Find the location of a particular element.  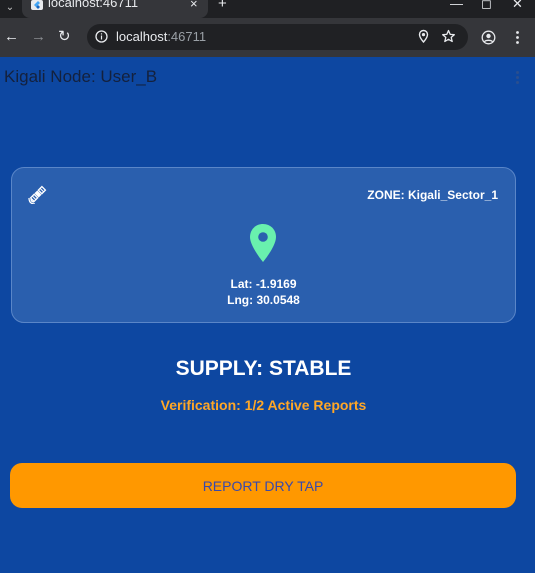

report-dry-tap-button: REPORT DRY TAP is located at coordinates (263, 485).